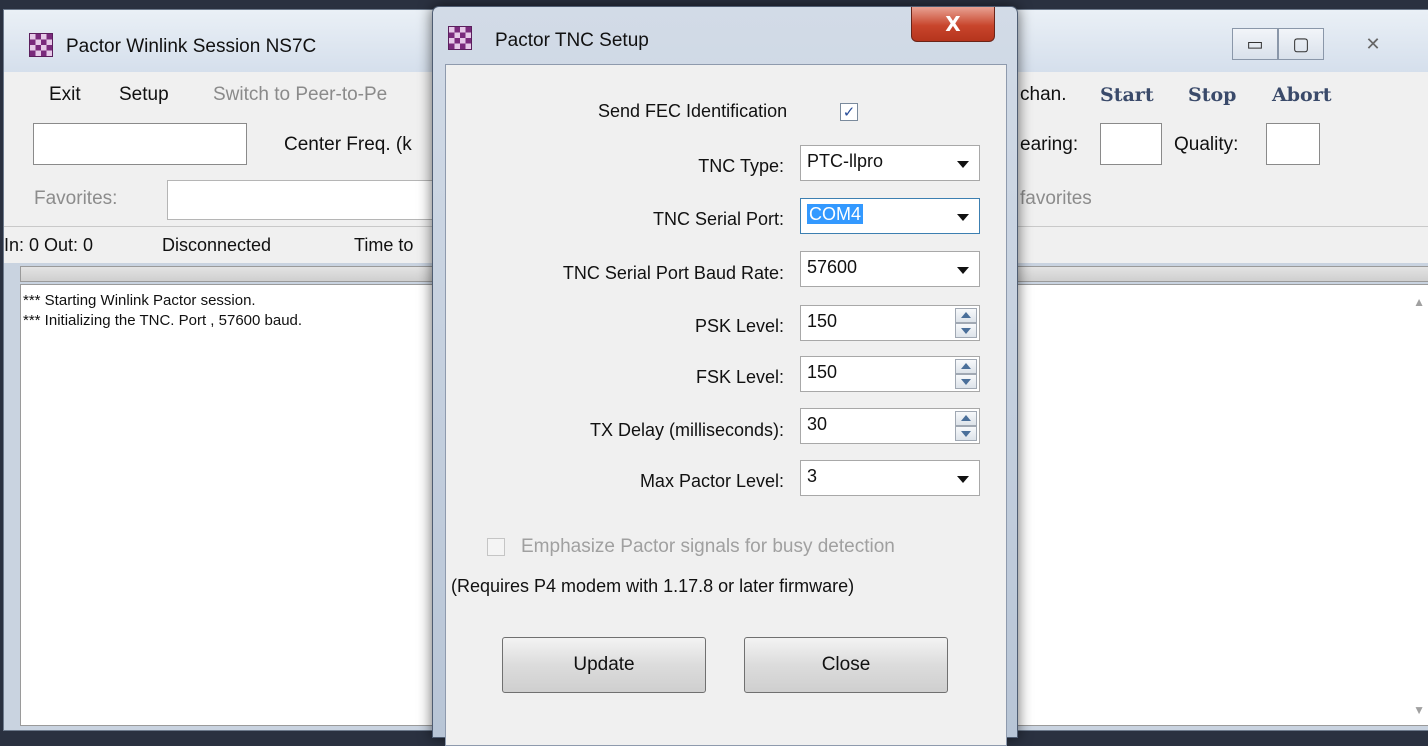  What do you see at coordinates (741, 166) in the screenshot?
I see `tnc-type-label: TNC Type:` at bounding box center [741, 166].